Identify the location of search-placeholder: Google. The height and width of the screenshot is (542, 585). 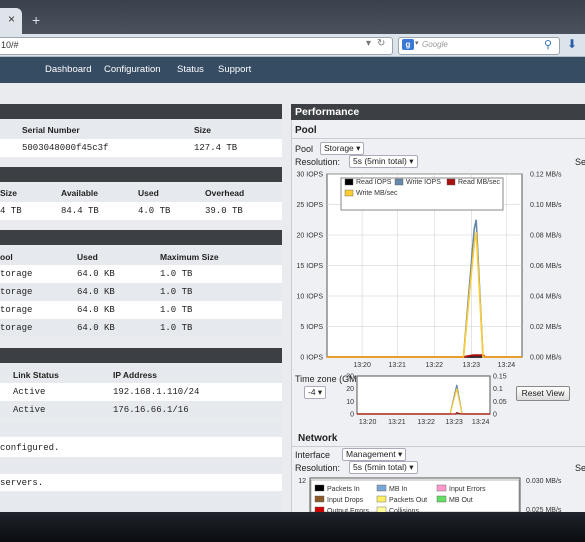
(435, 44).